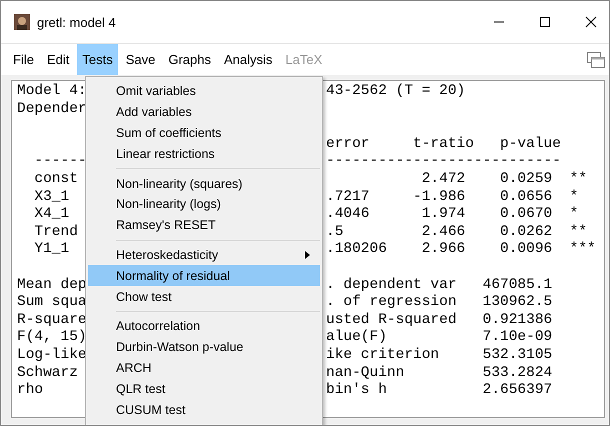 The width and height of the screenshot is (610, 426). What do you see at coordinates (30, 390) in the screenshot?
I see `output-text: rho` at bounding box center [30, 390].